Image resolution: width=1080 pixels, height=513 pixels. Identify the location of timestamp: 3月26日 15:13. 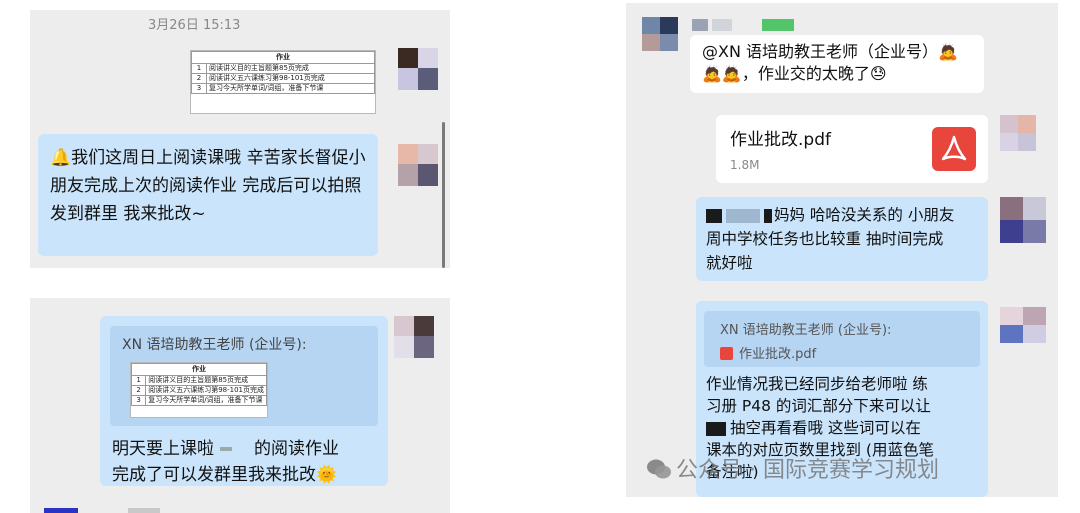
(194, 25).